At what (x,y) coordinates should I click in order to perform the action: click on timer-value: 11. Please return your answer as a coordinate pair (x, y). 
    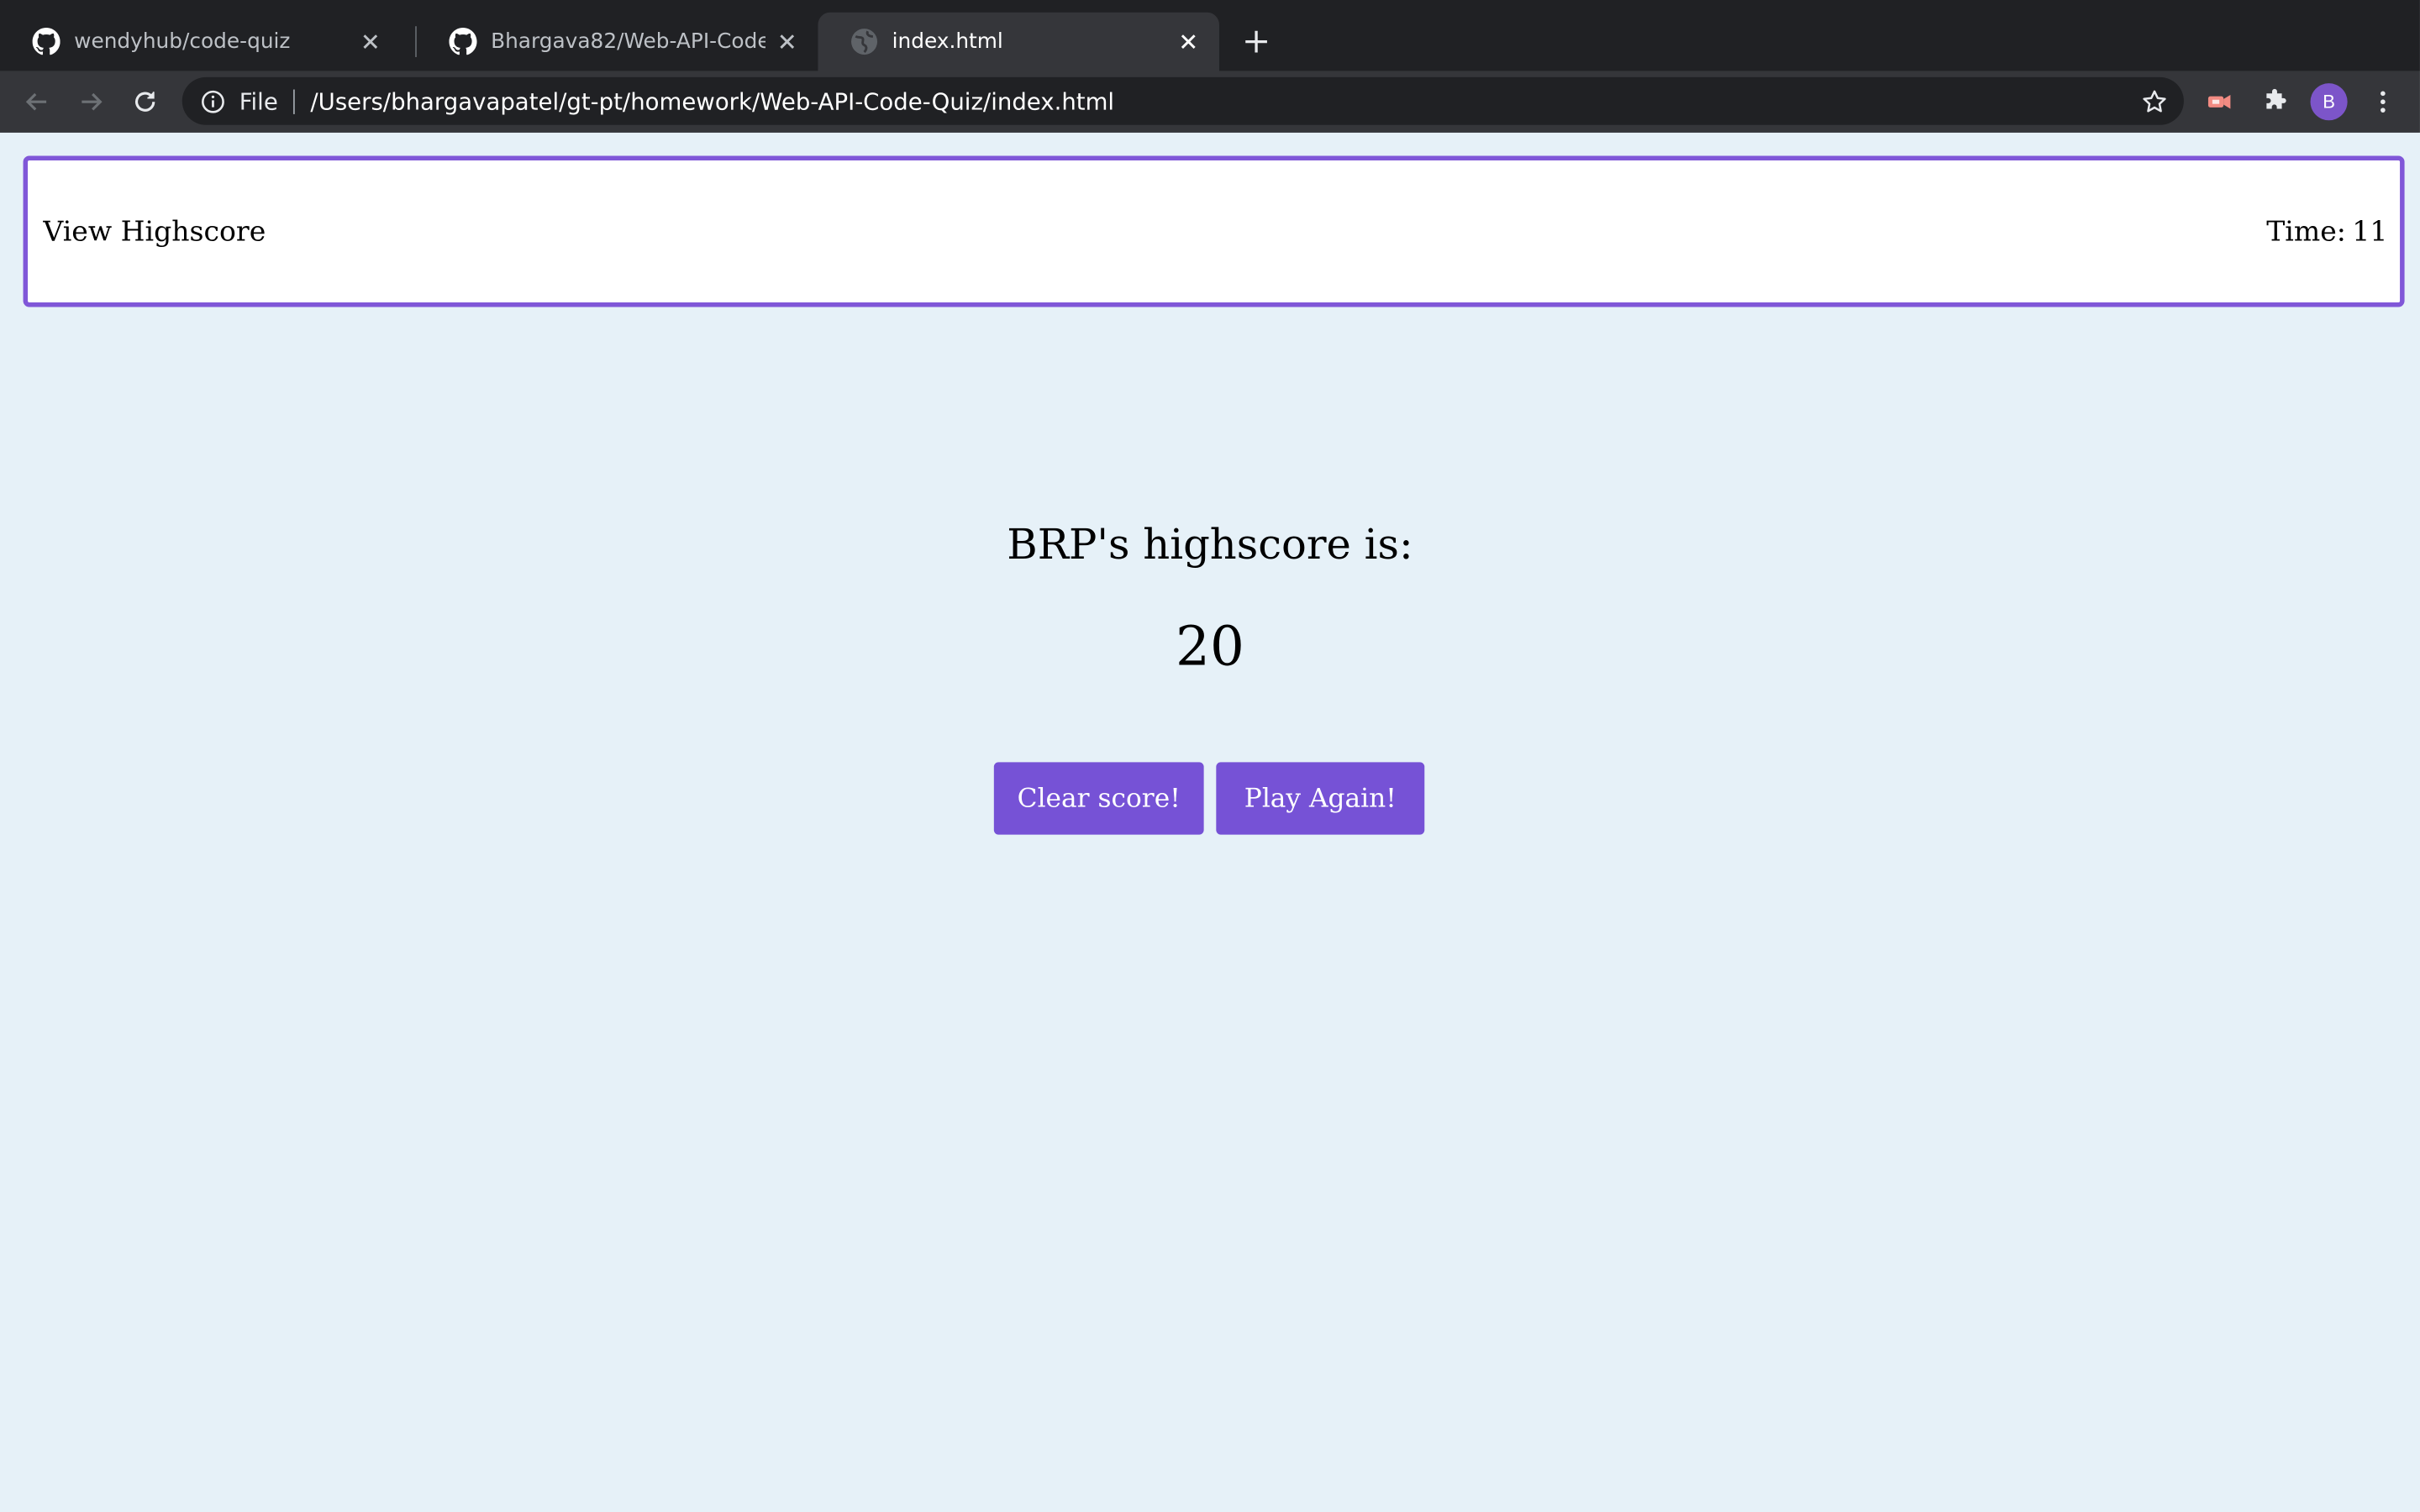
    Looking at the image, I should click on (2370, 232).